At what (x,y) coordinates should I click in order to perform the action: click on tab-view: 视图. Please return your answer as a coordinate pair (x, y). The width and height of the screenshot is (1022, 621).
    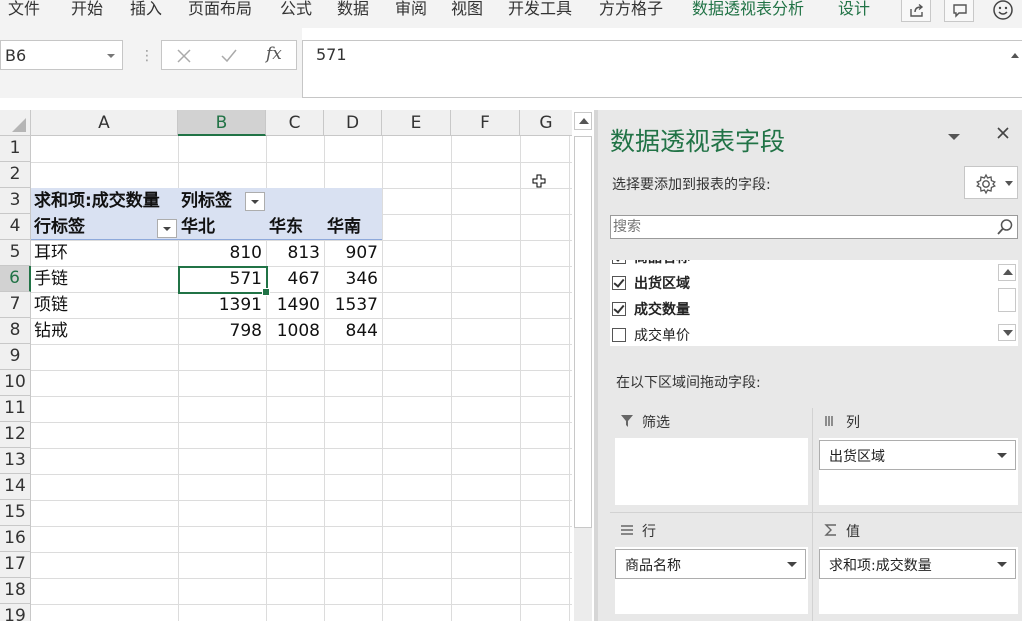
    Looking at the image, I should click on (467, 10).